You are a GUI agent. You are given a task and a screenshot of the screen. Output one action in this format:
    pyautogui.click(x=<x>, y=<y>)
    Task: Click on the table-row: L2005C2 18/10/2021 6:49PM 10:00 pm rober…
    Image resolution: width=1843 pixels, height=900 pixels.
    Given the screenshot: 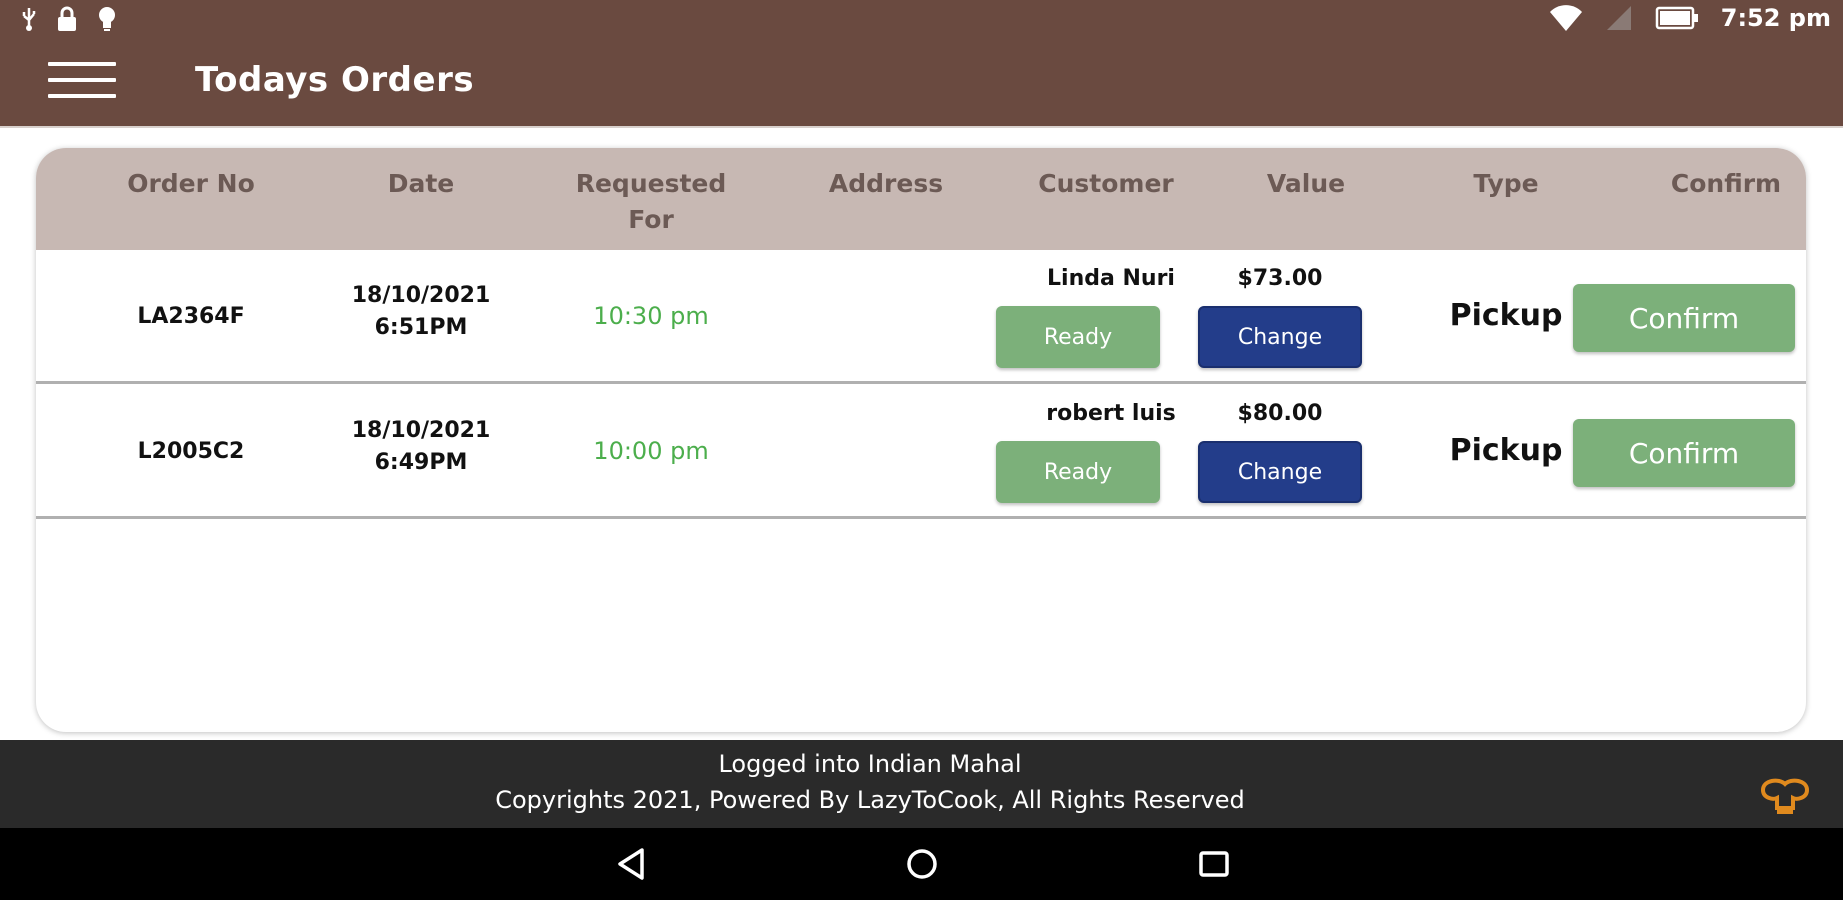 What is the action you would take?
    pyautogui.click(x=921, y=452)
    